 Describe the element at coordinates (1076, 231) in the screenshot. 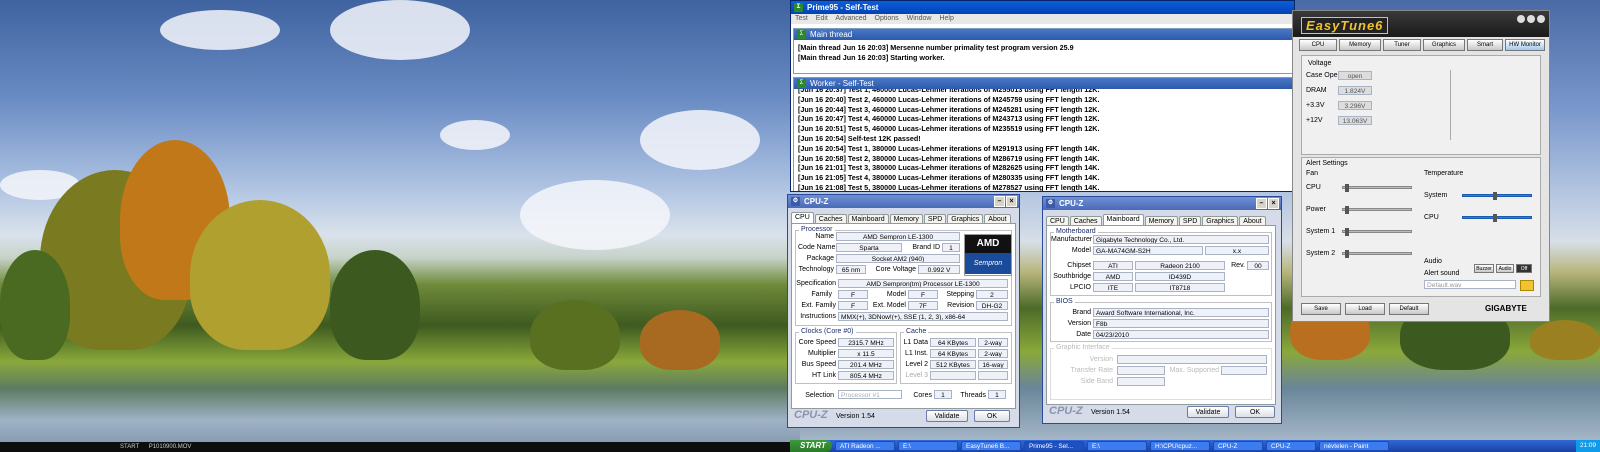

I see `motherboard-group-title: Motherboard` at that location.